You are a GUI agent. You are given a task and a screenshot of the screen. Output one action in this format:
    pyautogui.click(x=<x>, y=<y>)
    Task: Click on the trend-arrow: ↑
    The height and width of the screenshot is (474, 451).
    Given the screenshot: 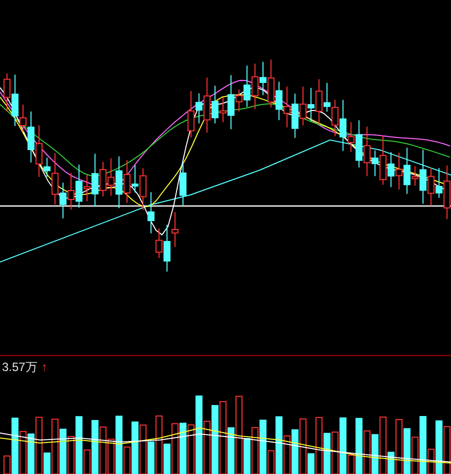 What is the action you would take?
    pyautogui.click(x=44, y=367)
    